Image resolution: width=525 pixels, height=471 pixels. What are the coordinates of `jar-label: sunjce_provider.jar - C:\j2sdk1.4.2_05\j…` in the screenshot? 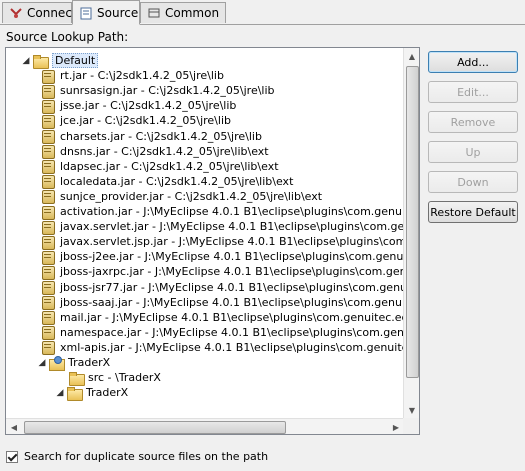 It's located at (191, 196).